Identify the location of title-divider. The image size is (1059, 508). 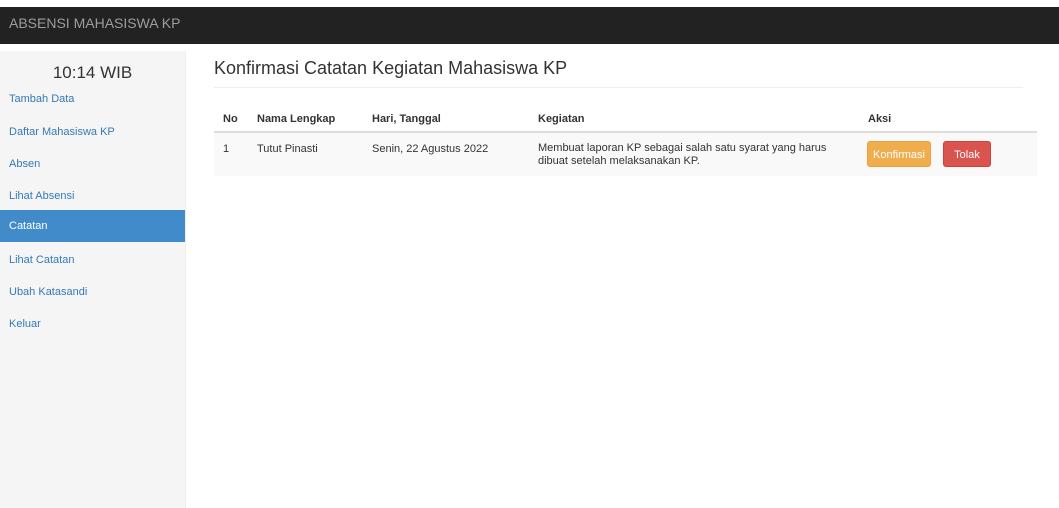
(618, 87).